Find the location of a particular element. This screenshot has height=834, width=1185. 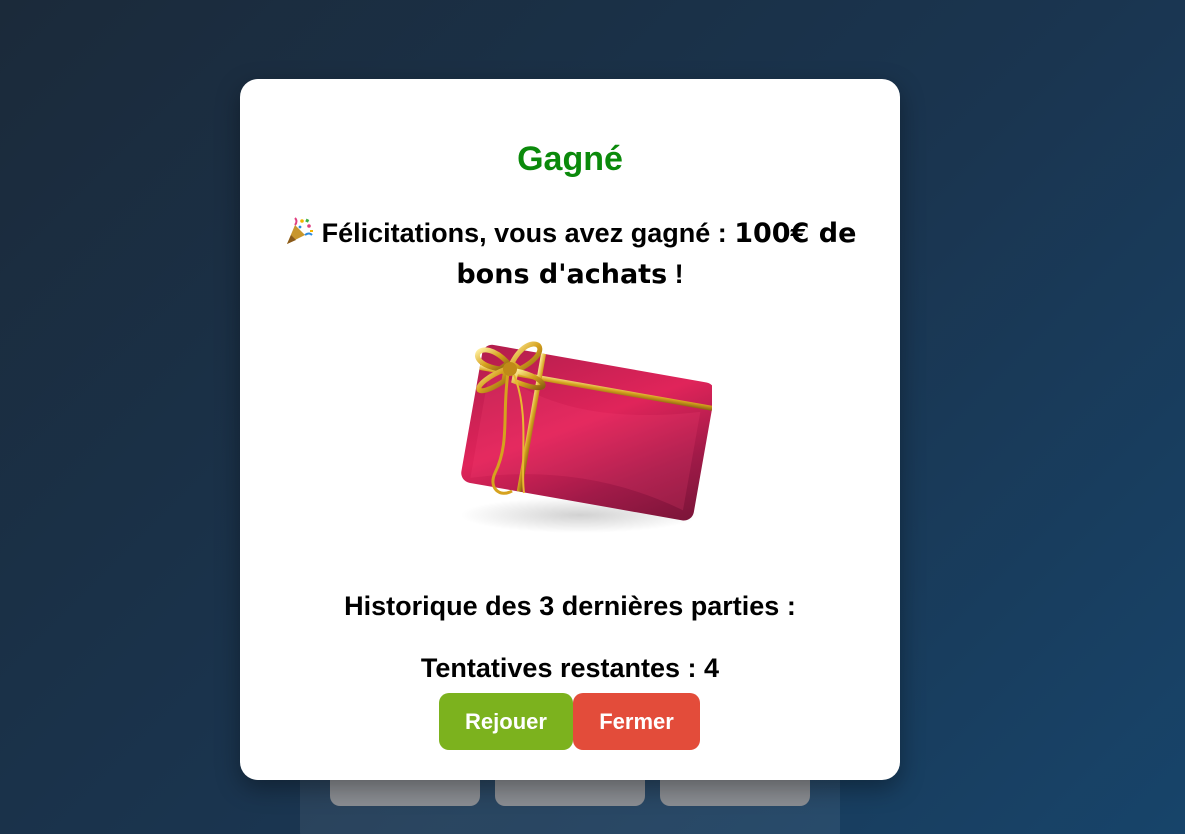

history-title: Historique des 3 dernières parties : is located at coordinates (570, 606).